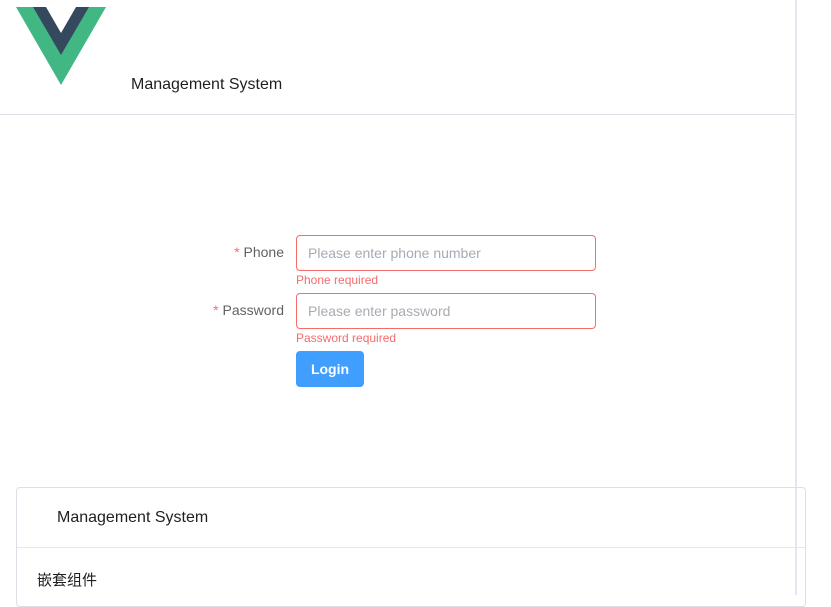 This screenshot has height=607, width=831. I want to click on password-input, so click(446, 311).